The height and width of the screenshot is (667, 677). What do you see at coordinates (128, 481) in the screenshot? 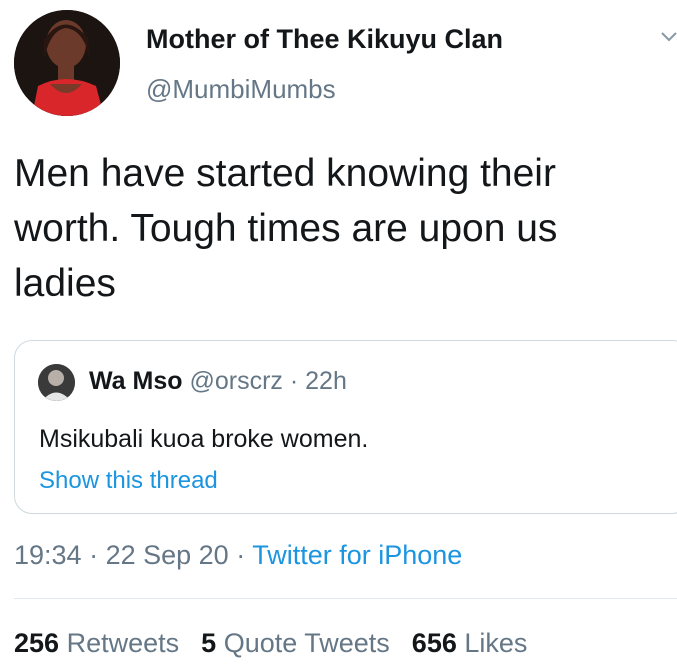
I see `show-thread-link: Show this thread` at bounding box center [128, 481].